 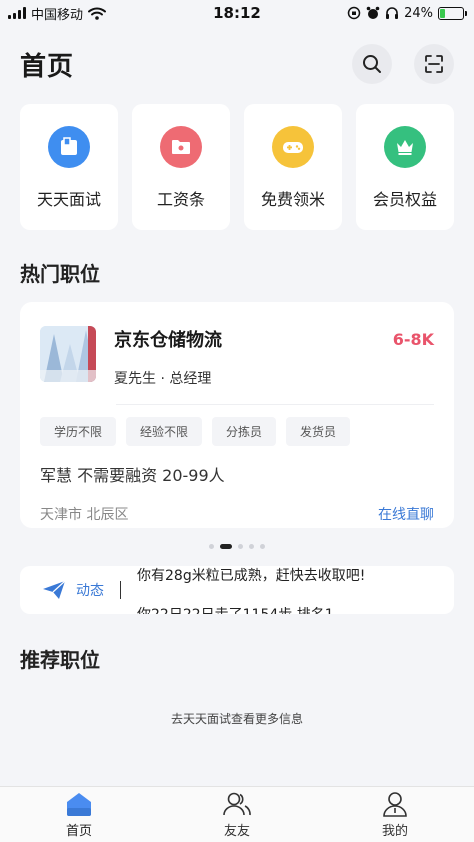 I want to click on job-tag: 学历不限, so click(x=78, y=431).